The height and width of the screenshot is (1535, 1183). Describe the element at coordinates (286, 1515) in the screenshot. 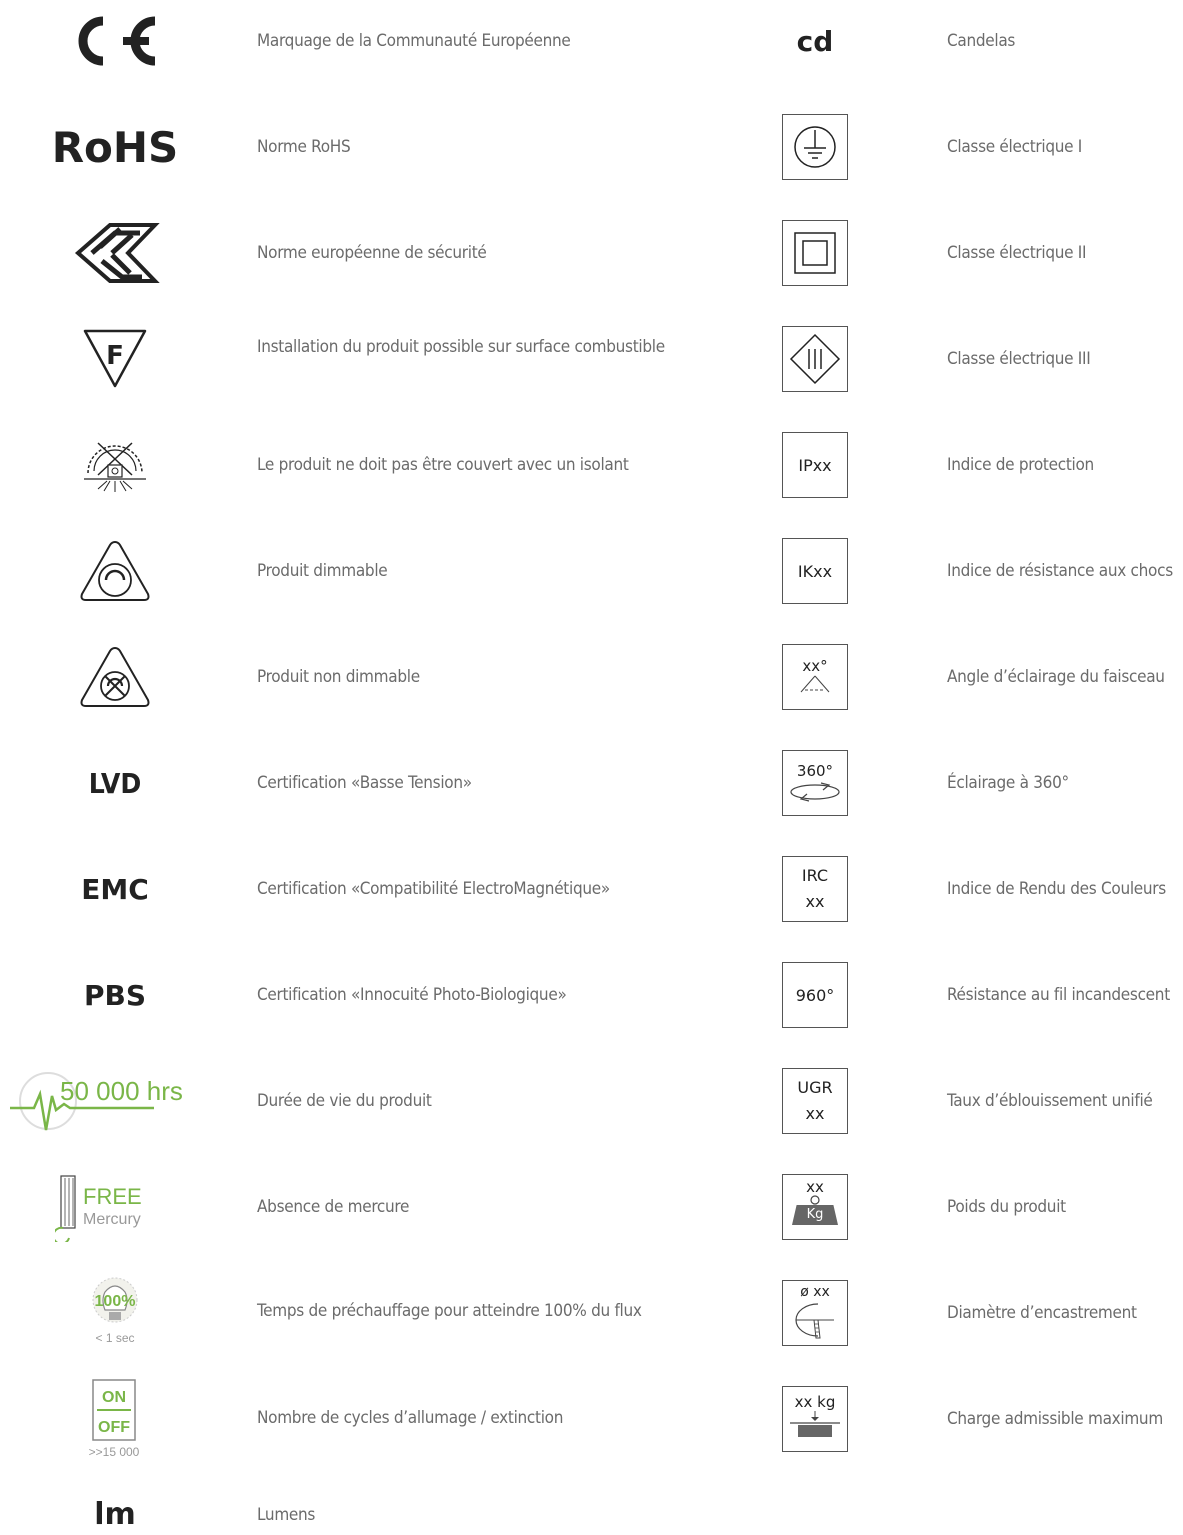

I see `legend-label: Lumens` at that location.